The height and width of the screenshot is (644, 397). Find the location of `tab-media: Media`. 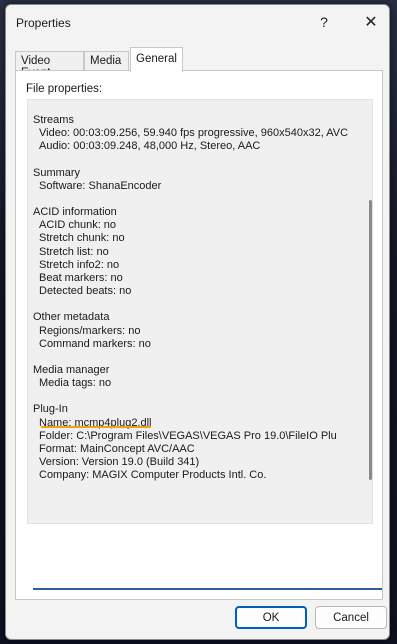

tab-media: Media is located at coordinates (106, 61).